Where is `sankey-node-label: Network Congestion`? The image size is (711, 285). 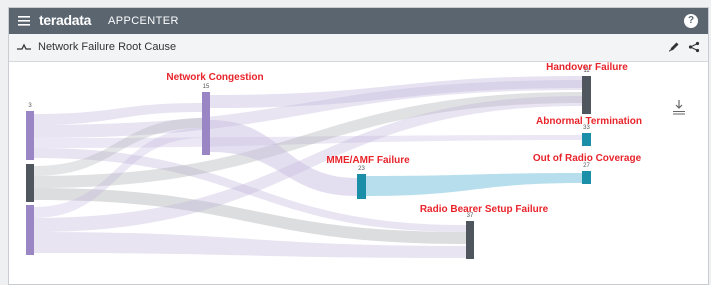 sankey-node-label: Network Congestion is located at coordinates (214, 77).